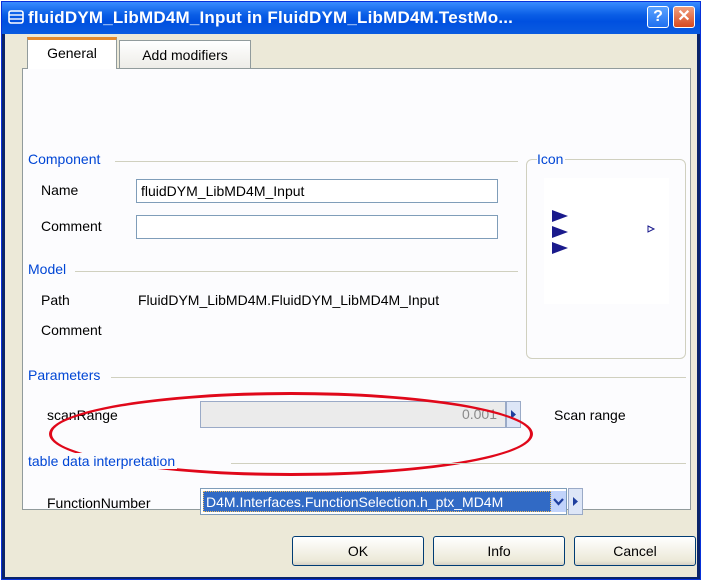  Describe the element at coordinates (65, 375) in the screenshot. I see `parameters-group-label: Parameters` at that location.